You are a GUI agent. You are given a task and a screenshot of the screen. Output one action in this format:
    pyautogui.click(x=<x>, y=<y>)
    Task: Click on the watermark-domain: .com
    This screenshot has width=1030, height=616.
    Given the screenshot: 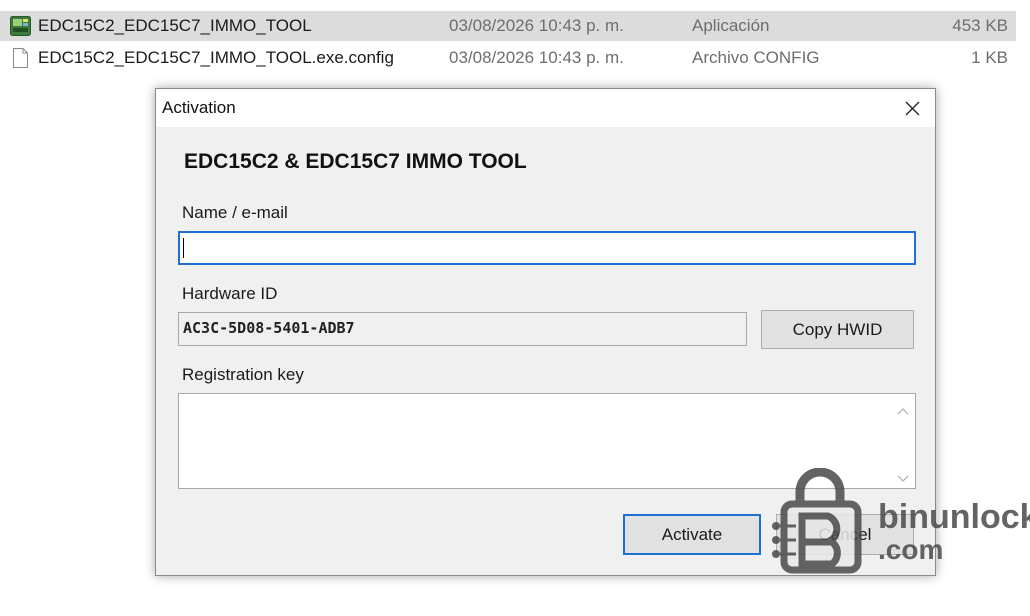 What is the action you would take?
    pyautogui.click(x=911, y=549)
    